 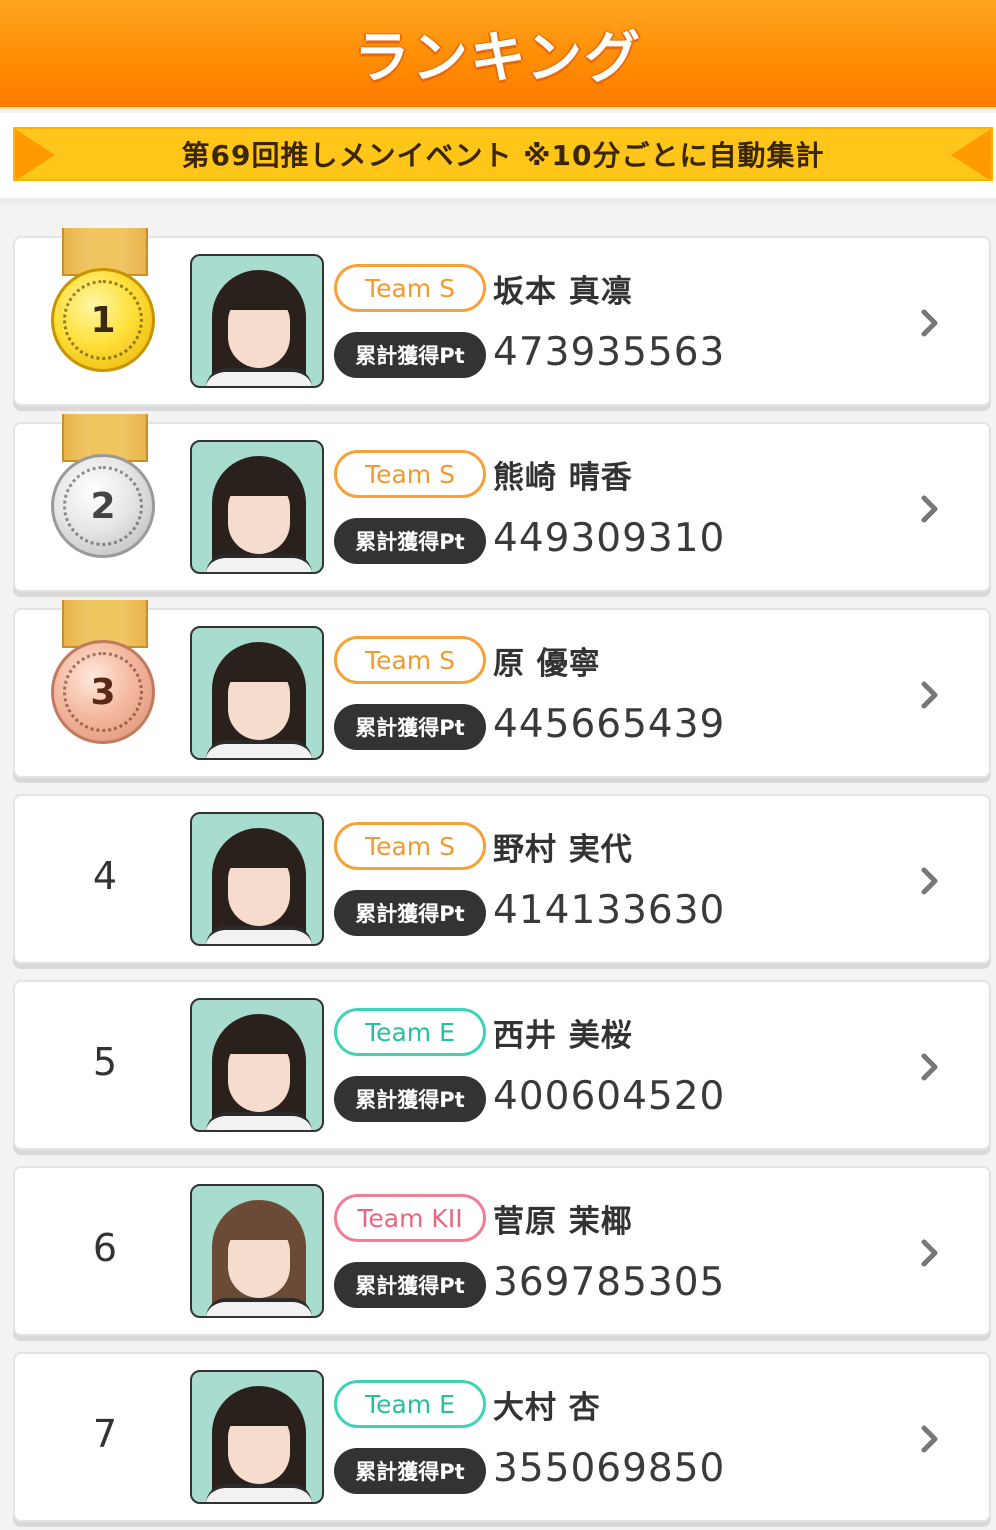 What do you see at coordinates (498, 203) in the screenshot?
I see `divider` at bounding box center [498, 203].